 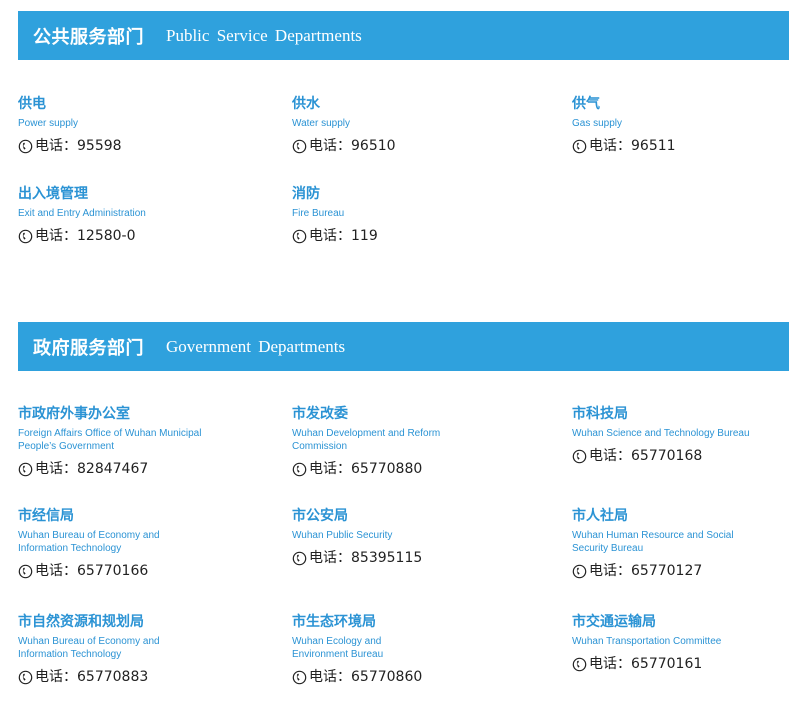 I want to click on department-english-name: Wuhan Transportation Committee, so click(x=647, y=641).